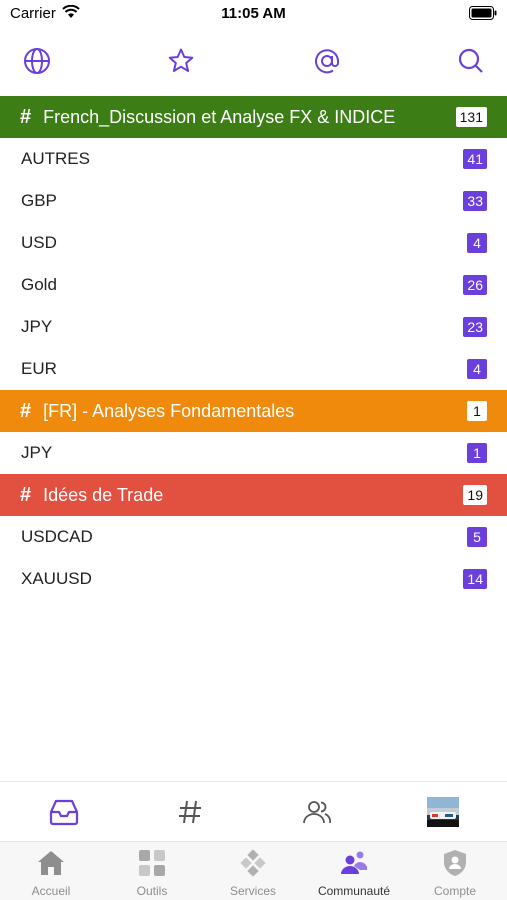  What do you see at coordinates (39, 368) in the screenshot?
I see `channel-name: EUR` at bounding box center [39, 368].